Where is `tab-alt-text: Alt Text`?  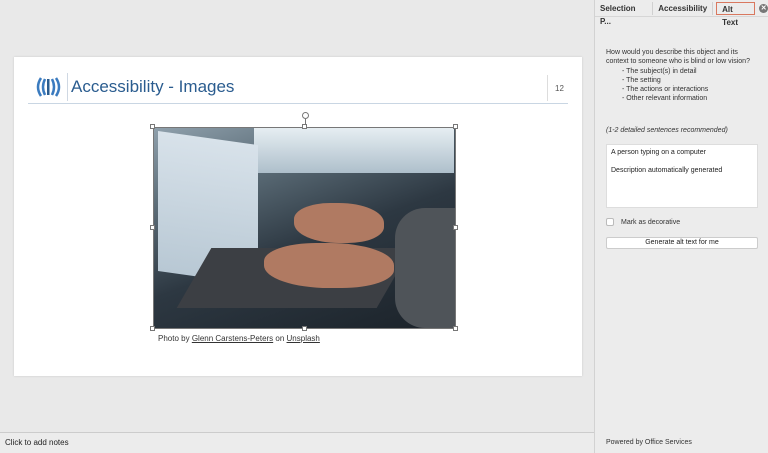
tab-alt-text: Alt Text is located at coordinates (736, 14).